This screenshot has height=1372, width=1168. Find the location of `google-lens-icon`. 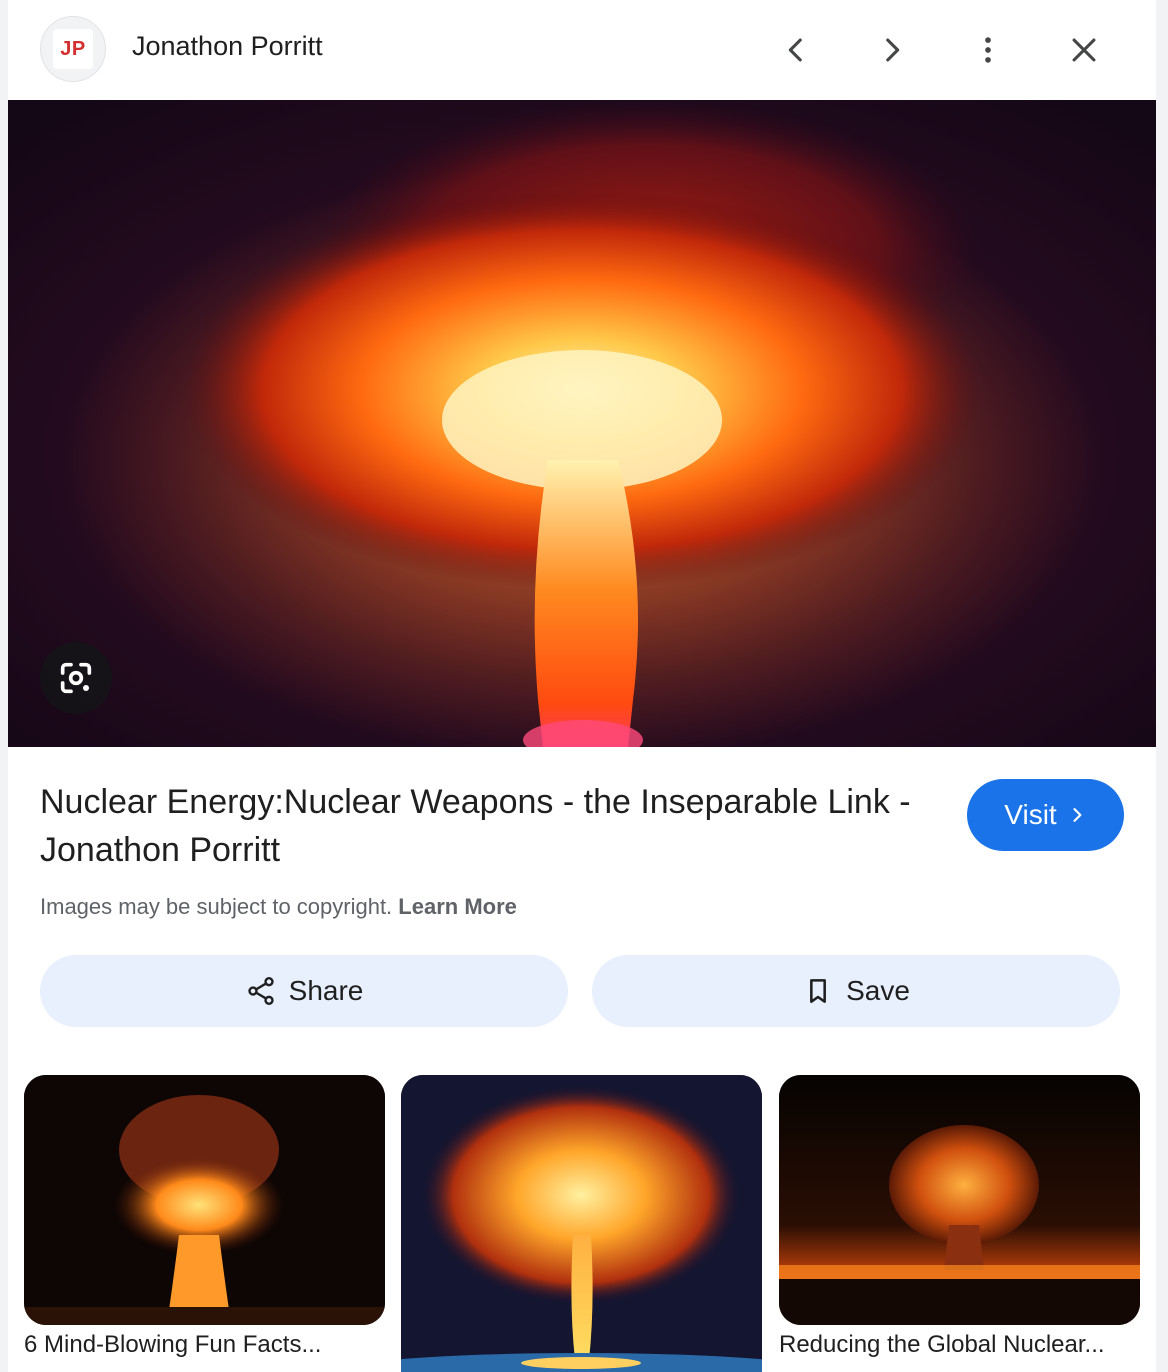

google-lens-icon is located at coordinates (76, 678).